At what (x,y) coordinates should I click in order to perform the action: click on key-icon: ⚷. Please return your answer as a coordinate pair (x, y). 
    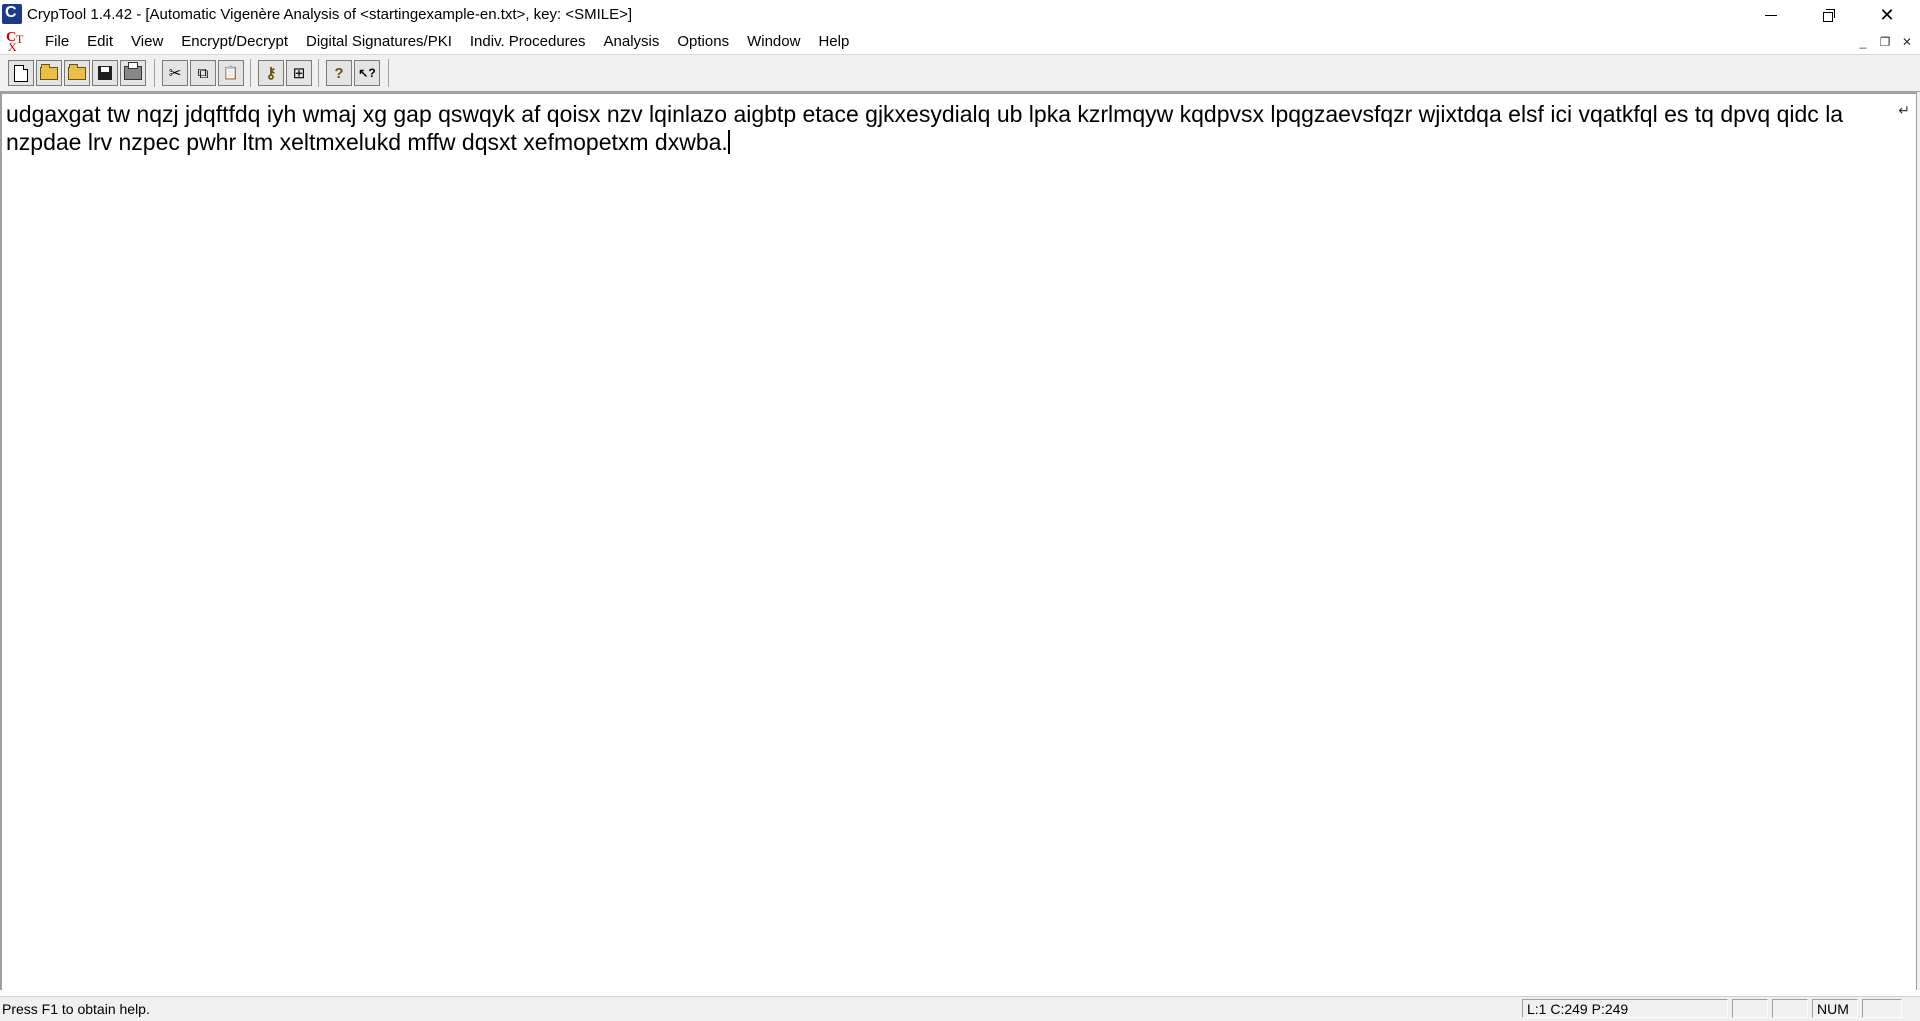
    Looking at the image, I should click on (271, 73).